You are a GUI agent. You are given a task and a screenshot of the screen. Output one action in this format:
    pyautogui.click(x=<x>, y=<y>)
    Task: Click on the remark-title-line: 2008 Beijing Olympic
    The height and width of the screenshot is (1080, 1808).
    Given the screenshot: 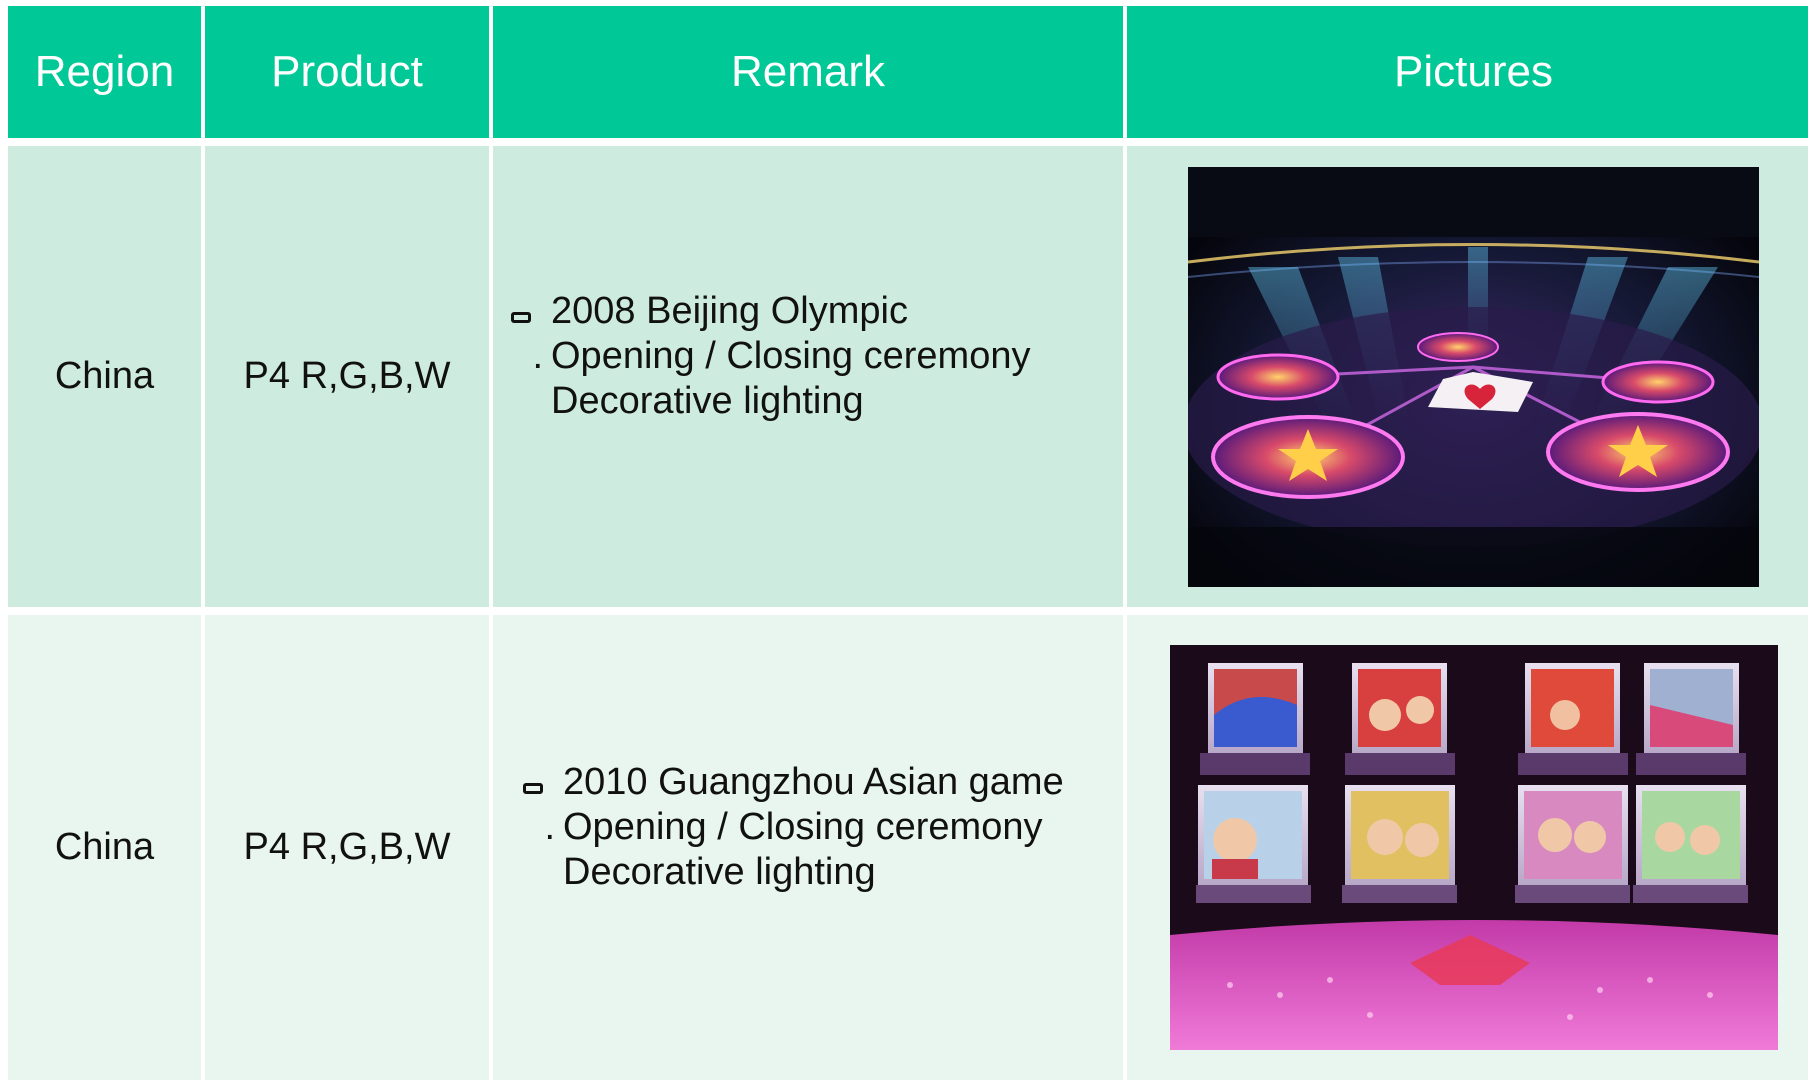 What is the action you would take?
    pyautogui.click(x=770, y=311)
    